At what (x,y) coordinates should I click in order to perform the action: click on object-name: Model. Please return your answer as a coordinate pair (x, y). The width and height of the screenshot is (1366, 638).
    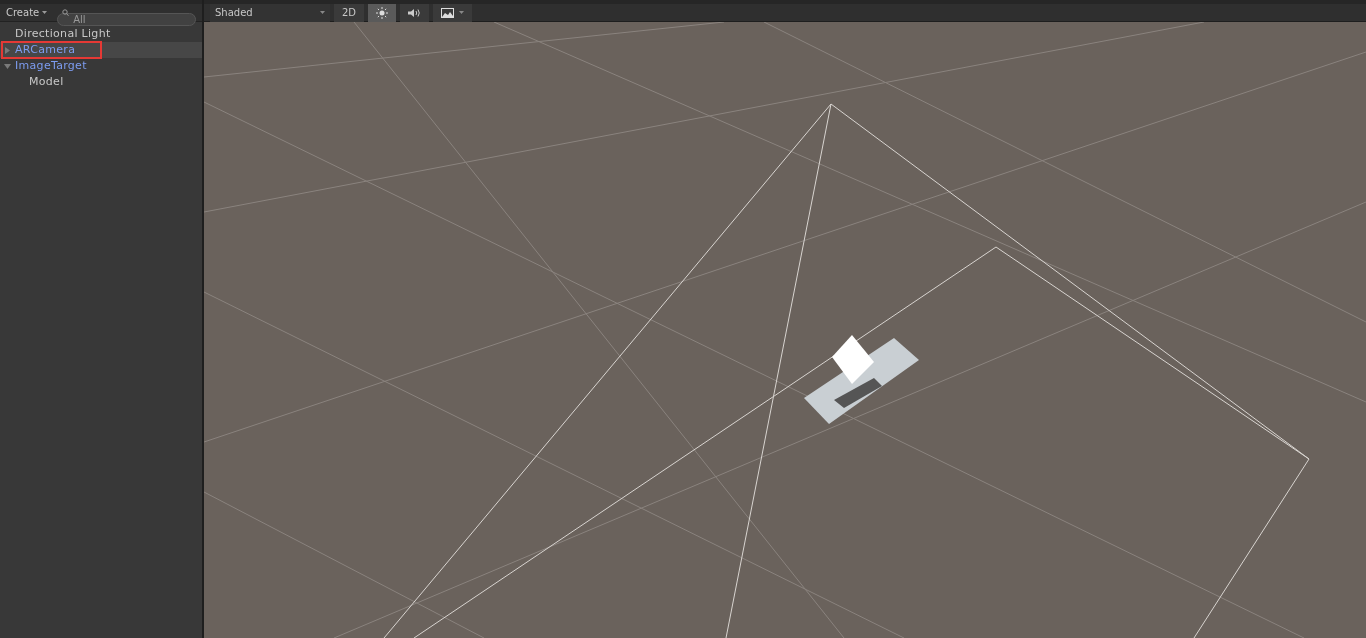
    Looking at the image, I should click on (46, 81).